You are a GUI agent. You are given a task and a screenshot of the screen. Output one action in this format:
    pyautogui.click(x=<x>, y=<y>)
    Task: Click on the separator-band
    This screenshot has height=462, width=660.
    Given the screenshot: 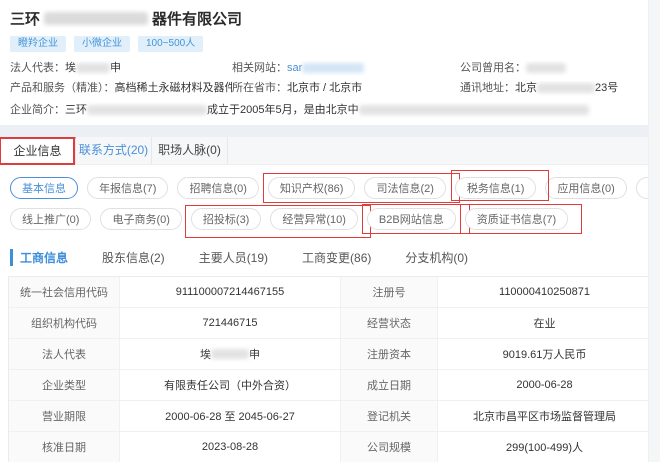 What is the action you would take?
    pyautogui.click(x=330, y=131)
    